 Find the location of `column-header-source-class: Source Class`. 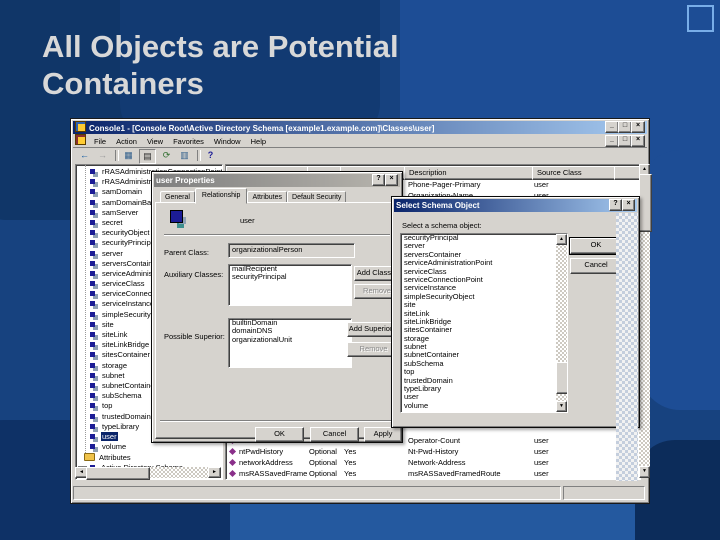

column-header-source-class: Source Class is located at coordinates (576, 173).